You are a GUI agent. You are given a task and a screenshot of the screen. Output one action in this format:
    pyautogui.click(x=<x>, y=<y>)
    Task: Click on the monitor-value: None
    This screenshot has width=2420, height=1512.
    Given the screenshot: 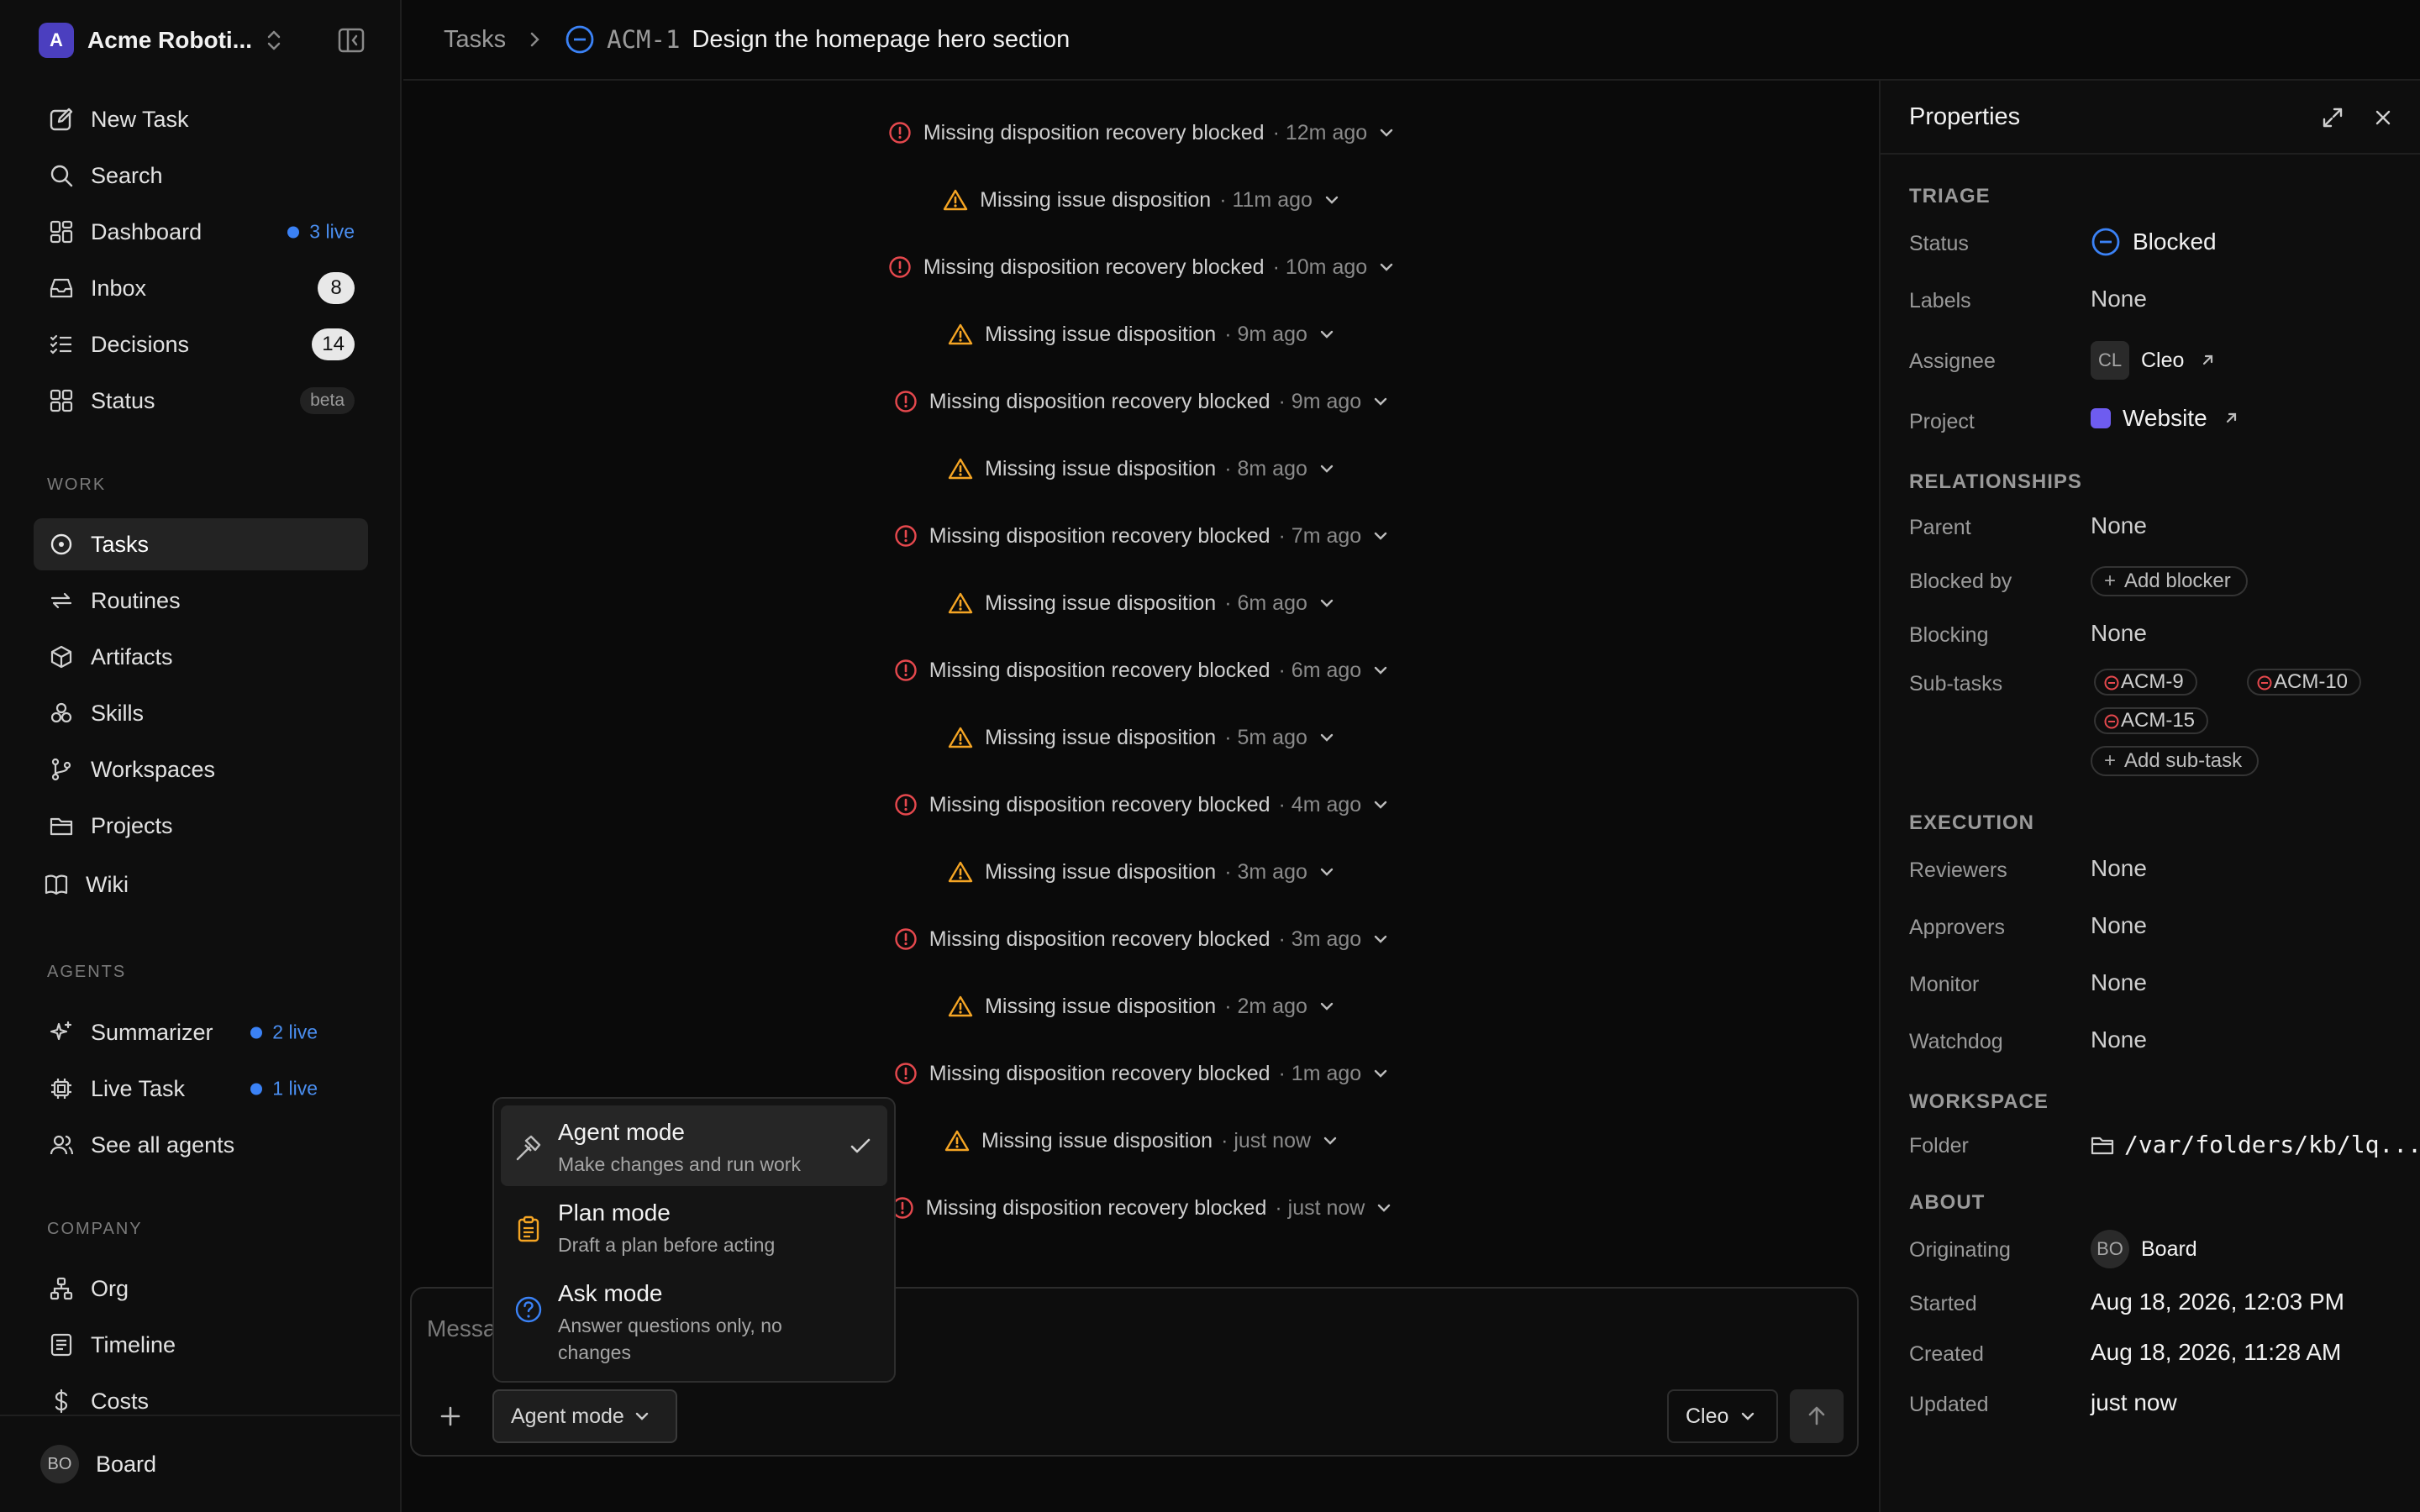 What is the action you would take?
    pyautogui.click(x=2119, y=982)
    